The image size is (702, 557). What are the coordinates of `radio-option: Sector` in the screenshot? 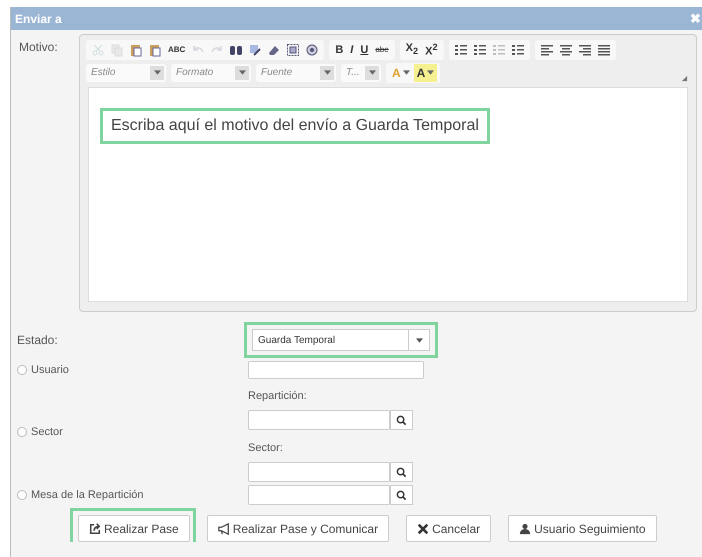 It's located at (129, 432).